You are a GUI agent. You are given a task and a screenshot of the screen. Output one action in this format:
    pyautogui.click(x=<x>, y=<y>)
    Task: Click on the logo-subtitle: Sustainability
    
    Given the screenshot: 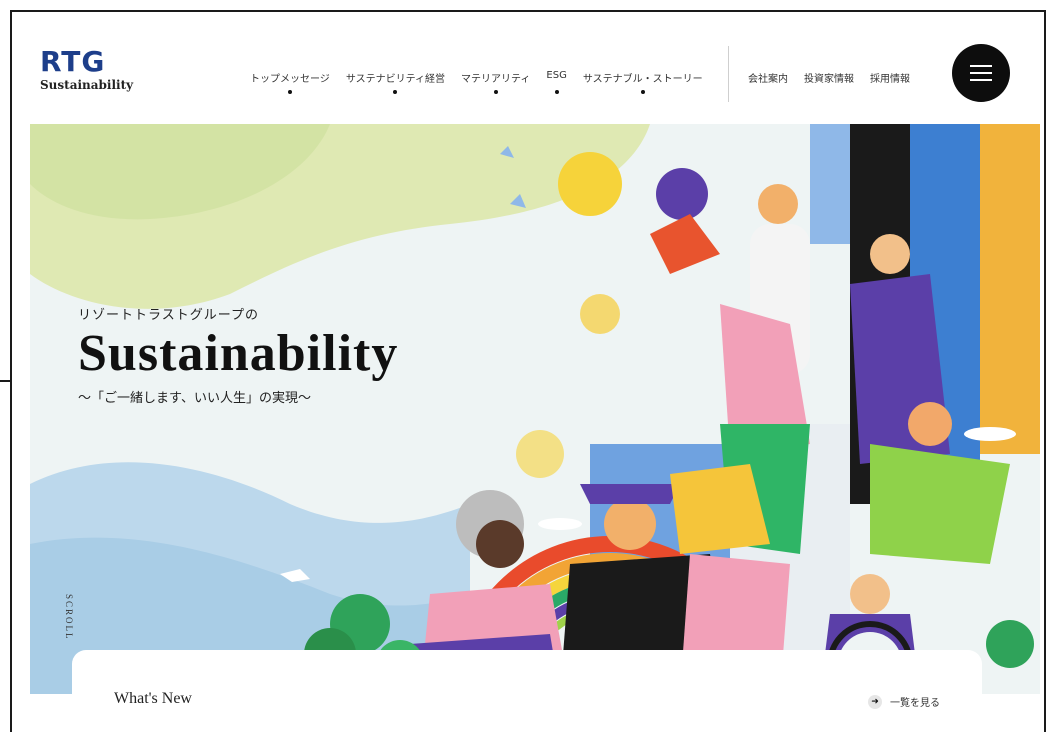 What is the action you would take?
    pyautogui.click(x=87, y=85)
    